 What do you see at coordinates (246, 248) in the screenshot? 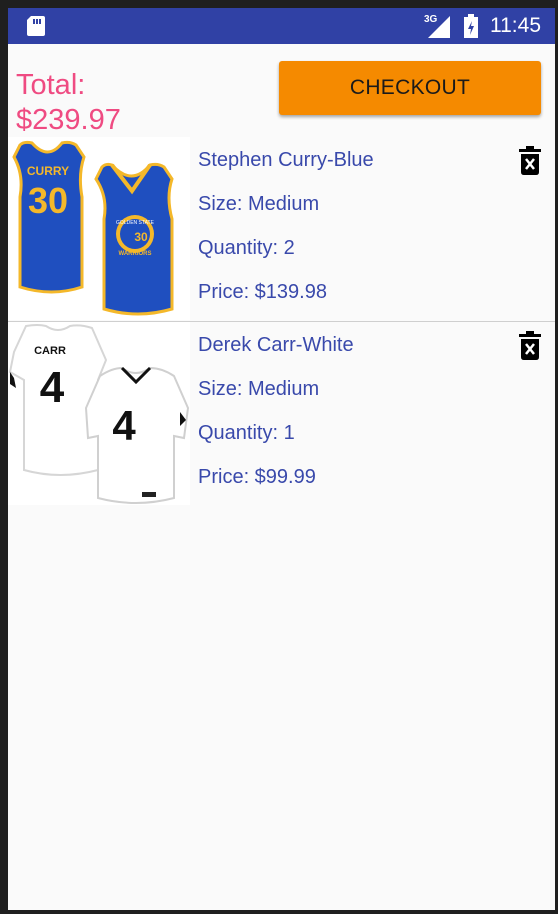
I see `item-quantity: Quantity: 2` at bounding box center [246, 248].